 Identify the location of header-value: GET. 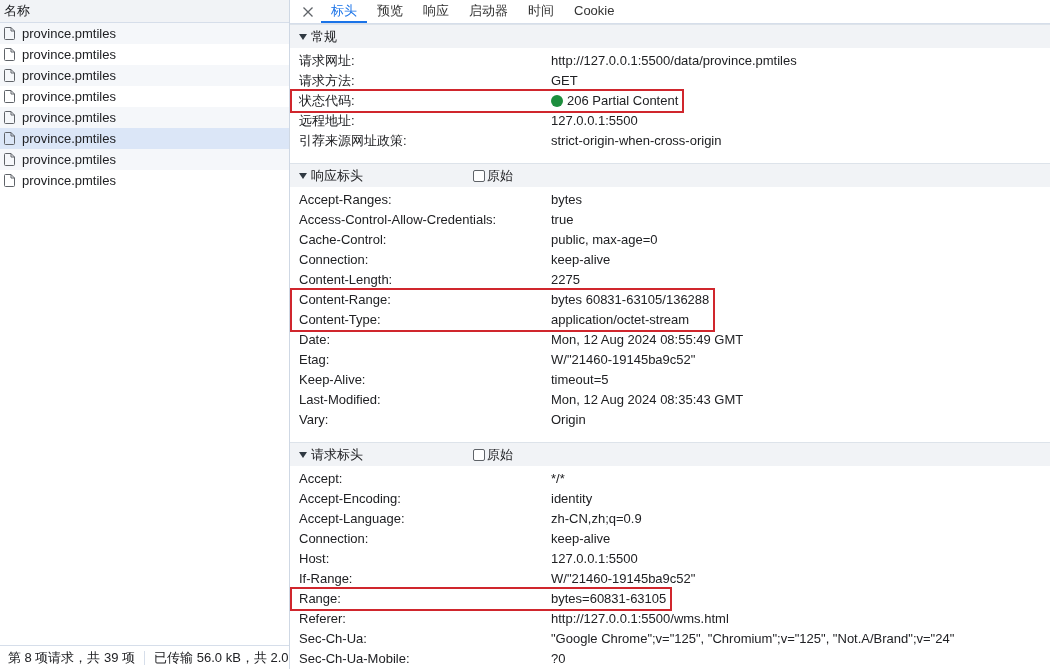
(564, 81).